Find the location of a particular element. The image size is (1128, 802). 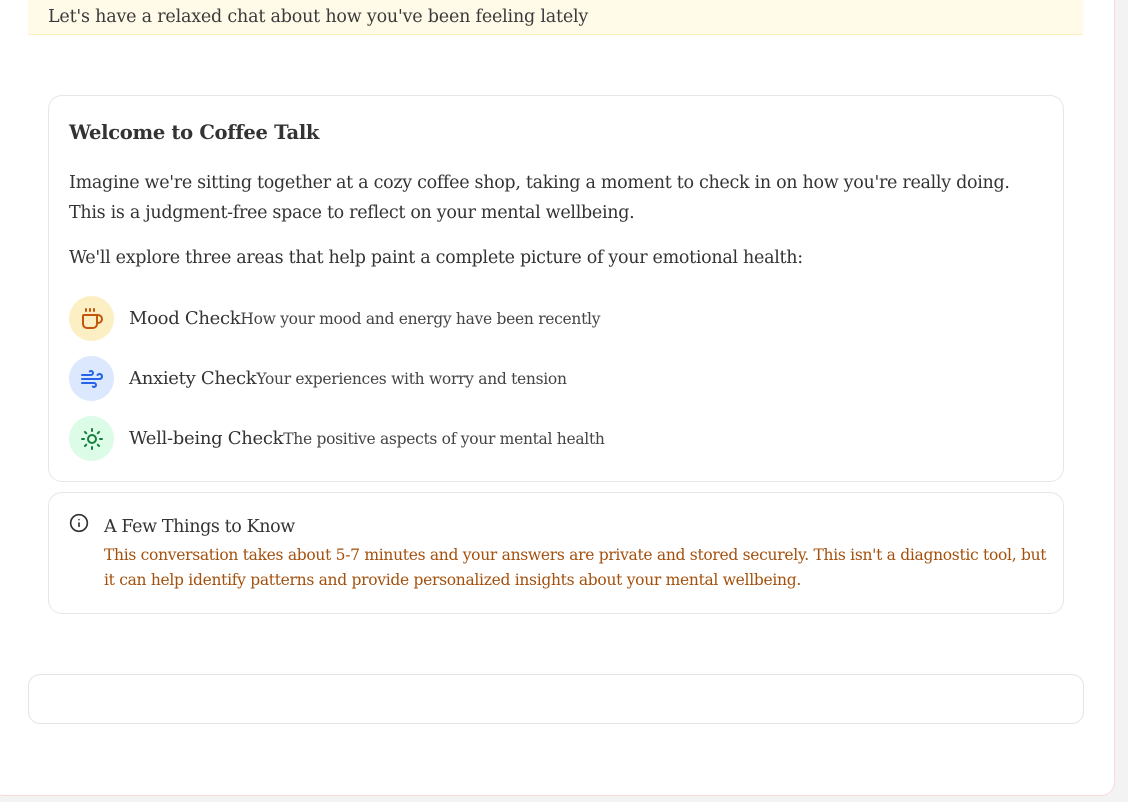

area-name: Mood Check is located at coordinates (185, 318).